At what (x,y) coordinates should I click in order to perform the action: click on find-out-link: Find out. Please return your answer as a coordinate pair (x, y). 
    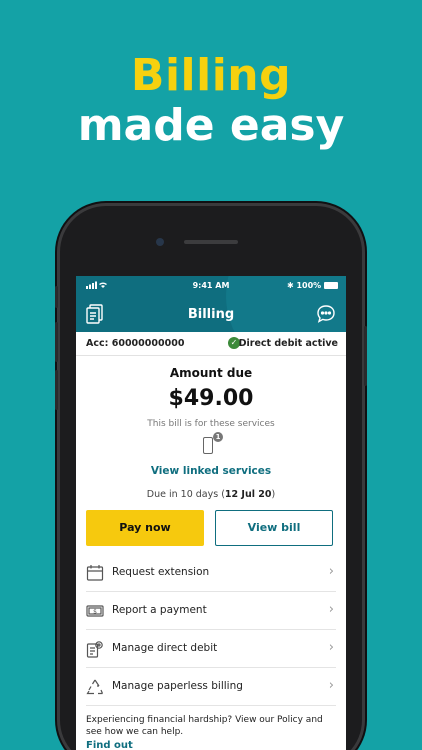
    Looking at the image, I should click on (211, 745).